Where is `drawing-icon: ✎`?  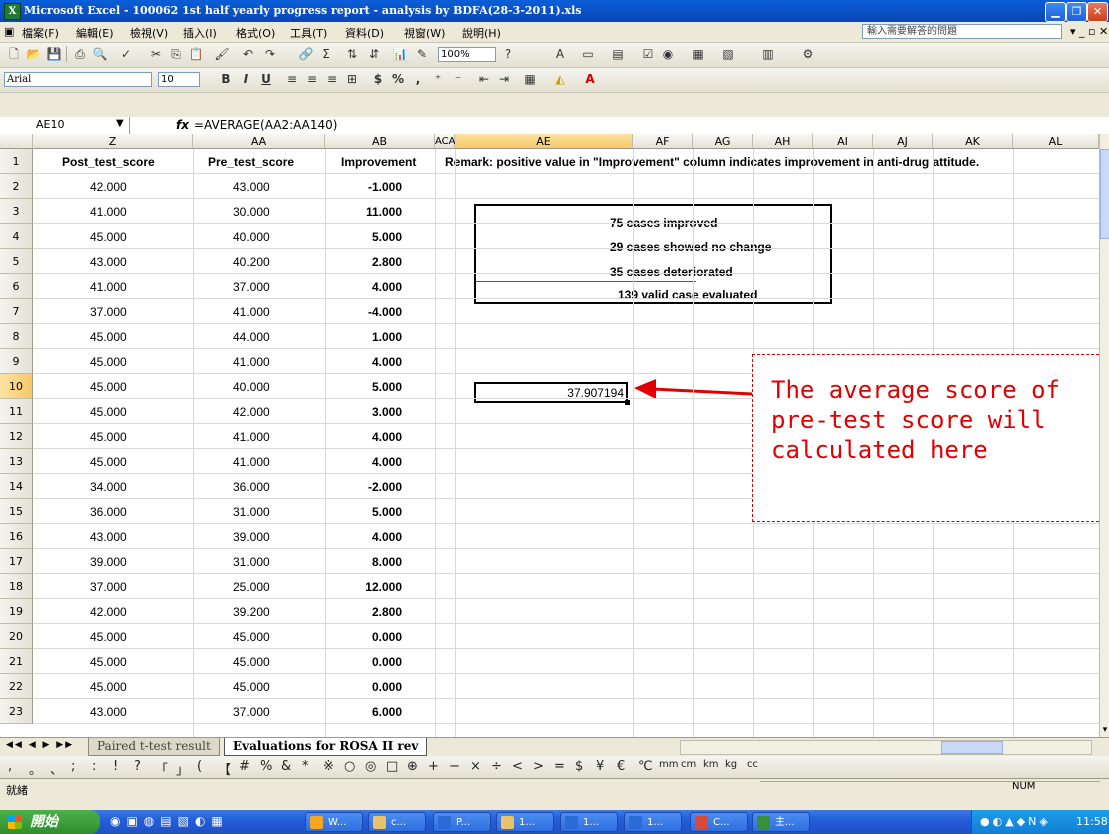 drawing-icon: ✎ is located at coordinates (422, 54).